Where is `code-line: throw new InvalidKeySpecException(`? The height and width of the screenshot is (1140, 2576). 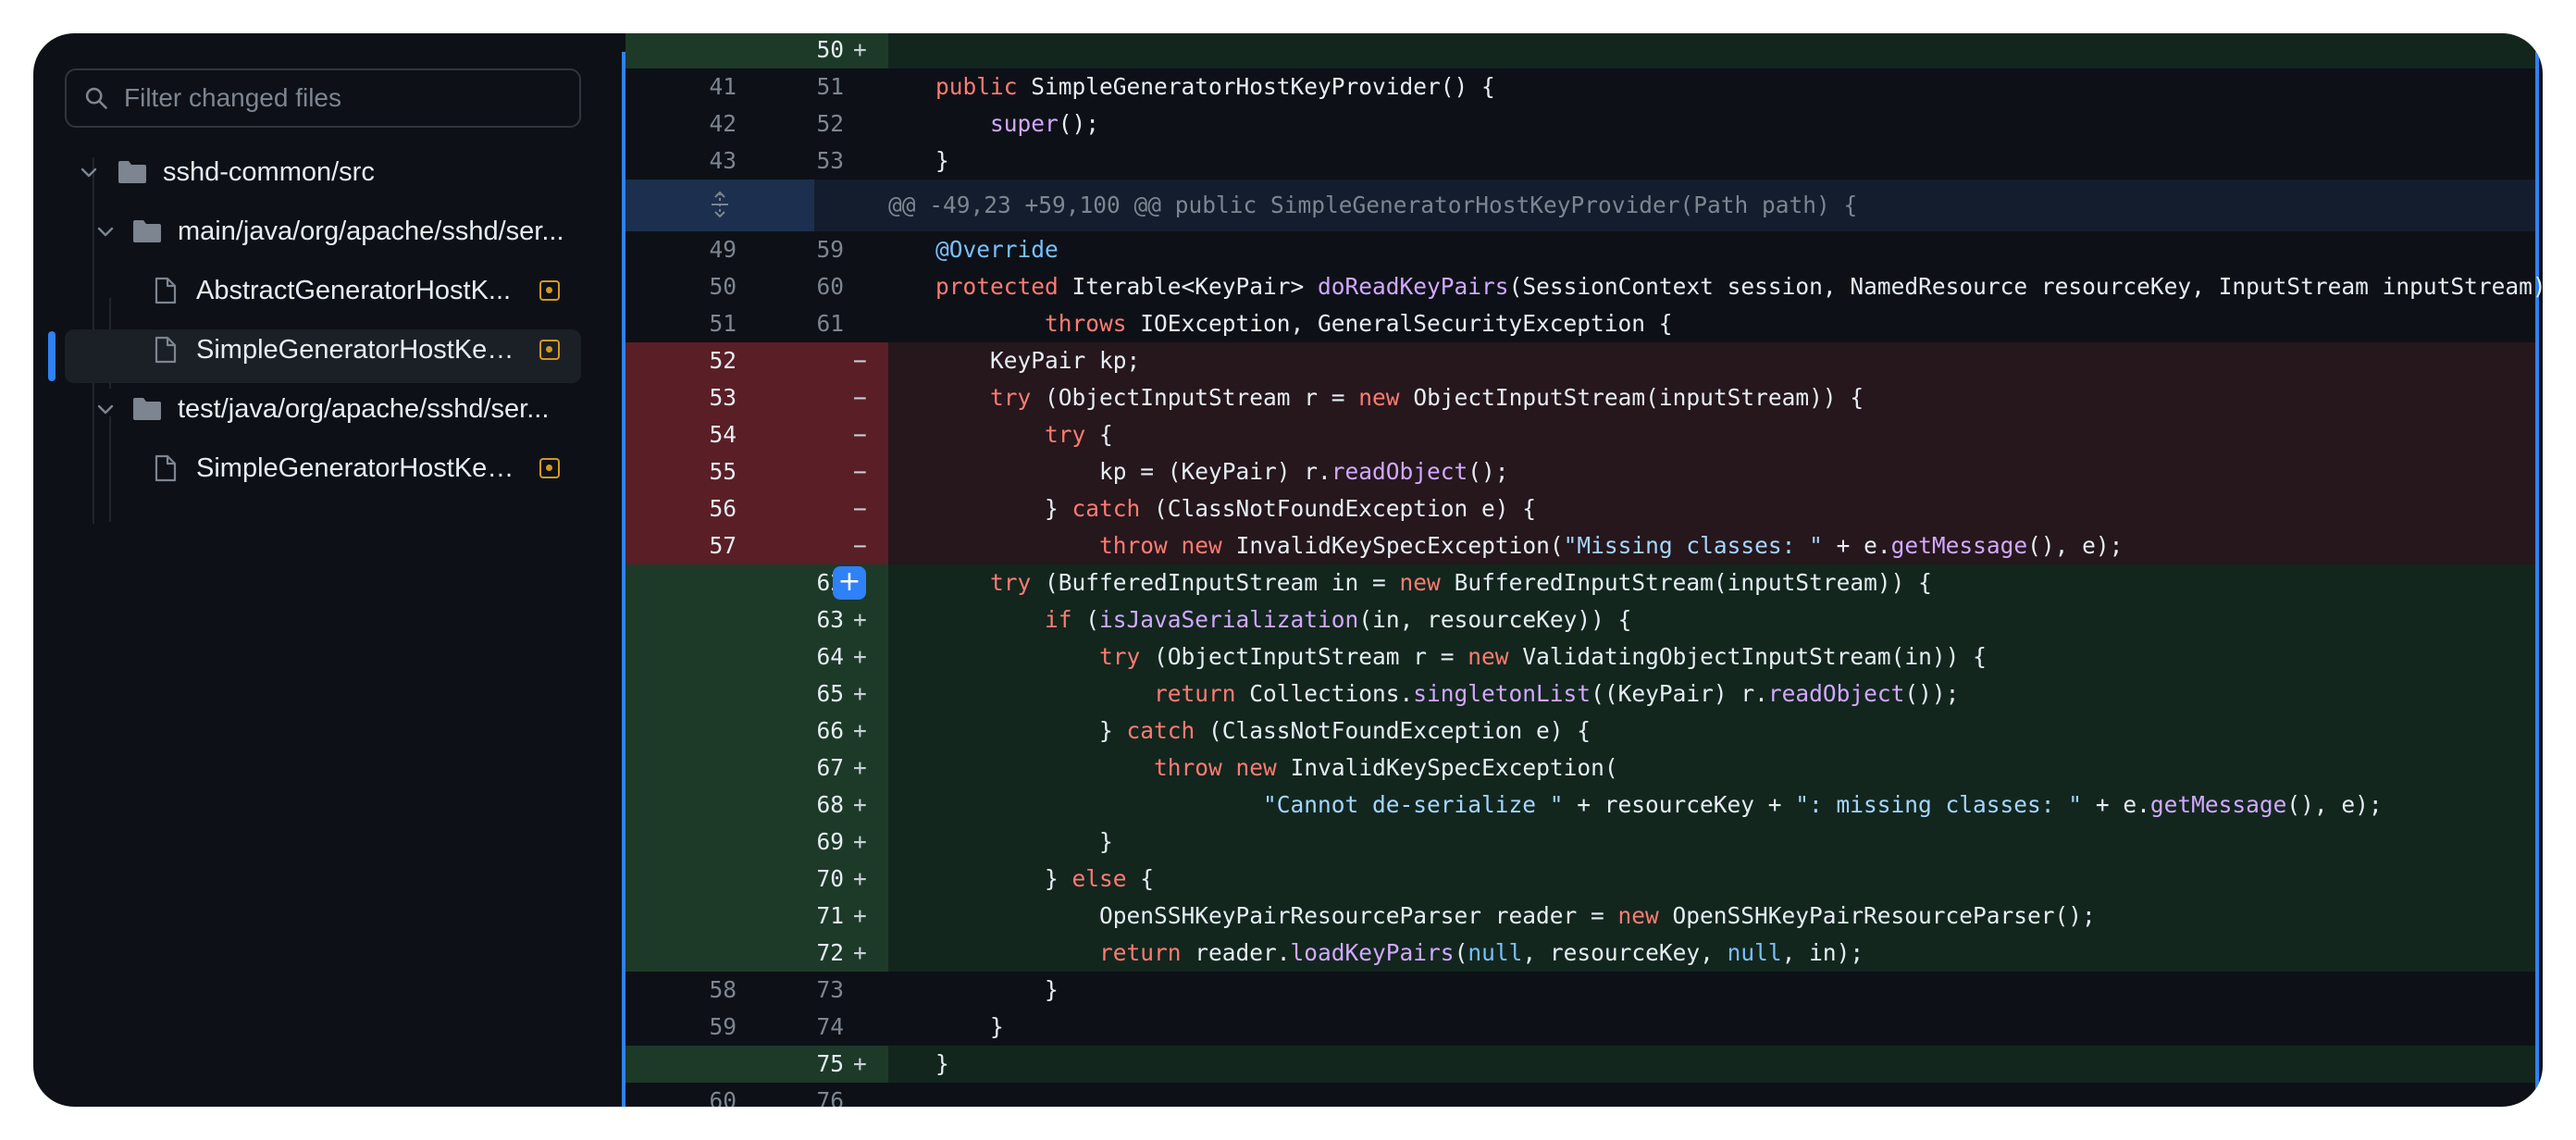 code-line: throw new InvalidKeySpecException( is located at coordinates (1250, 769).